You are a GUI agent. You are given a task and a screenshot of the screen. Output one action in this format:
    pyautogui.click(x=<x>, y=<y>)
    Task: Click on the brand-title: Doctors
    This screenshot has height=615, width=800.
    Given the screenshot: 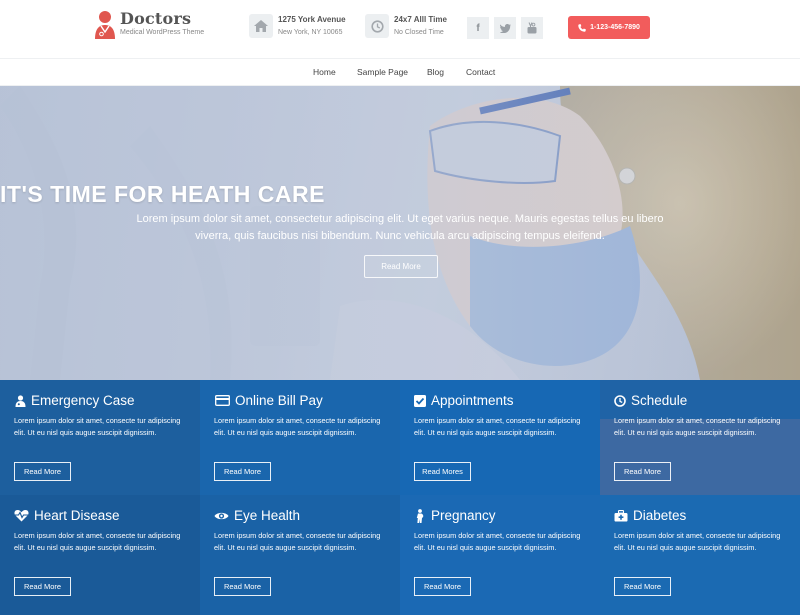 What is the action you would take?
    pyautogui.click(x=156, y=18)
    